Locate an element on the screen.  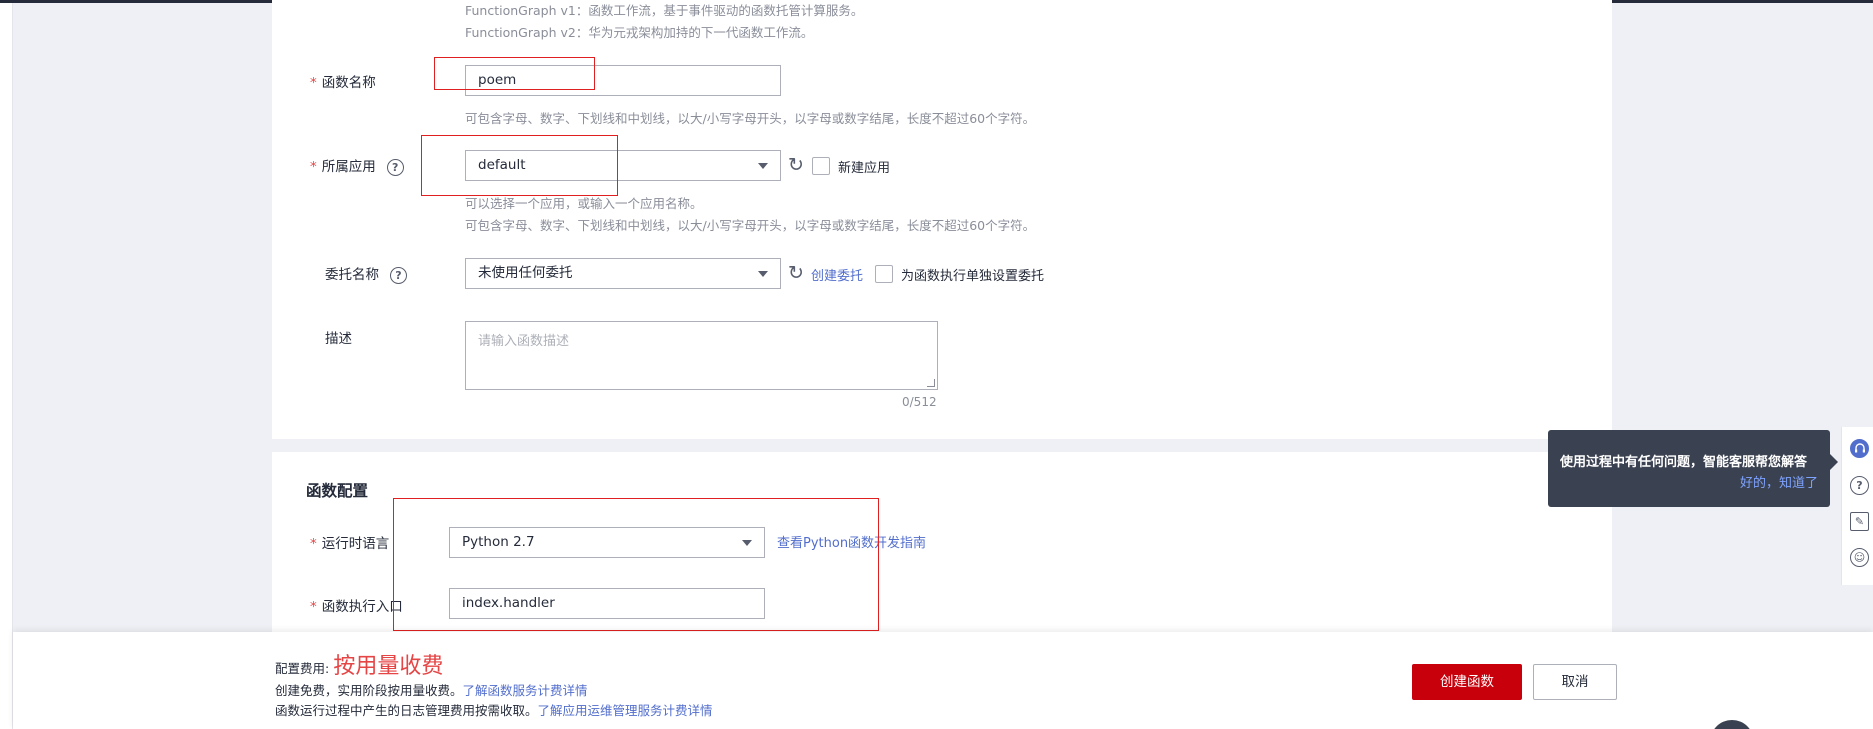
runtime-label-text: 运行时语言 is located at coordinates (355, 544).